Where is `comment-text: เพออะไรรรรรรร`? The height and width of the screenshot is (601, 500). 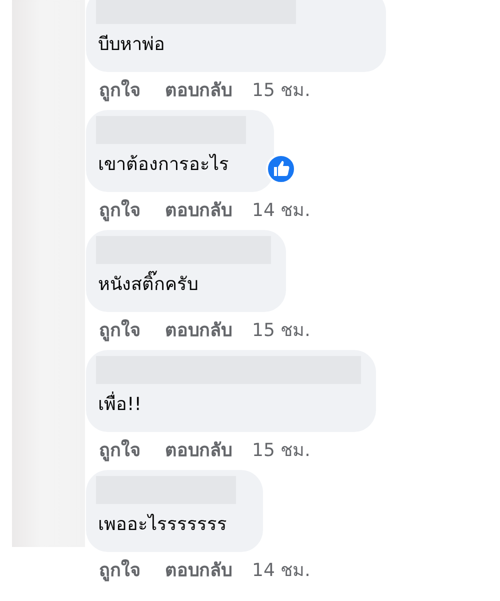
comment-text: เพออะไรรรรรรร is located at coordinates (163, 524).